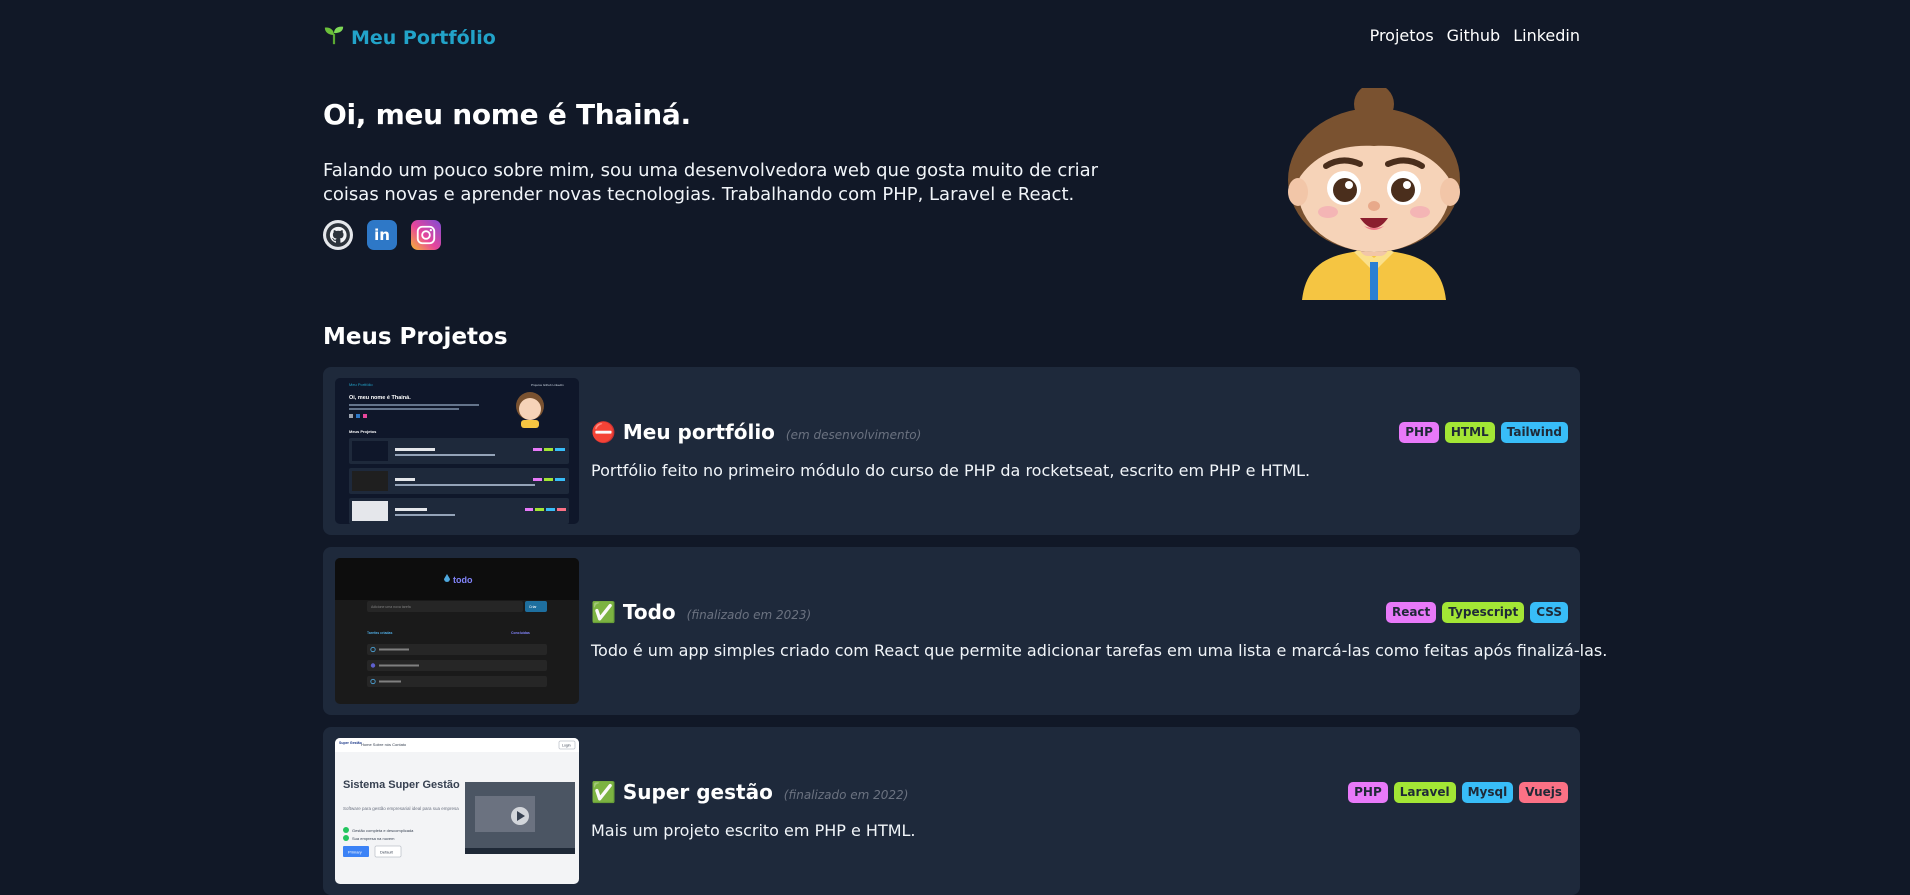 The height and width of the screenshot is (895, 1910). I want to click on thumb-portfolio-nav: Projetos Github Linkedin, so click(547, 385).